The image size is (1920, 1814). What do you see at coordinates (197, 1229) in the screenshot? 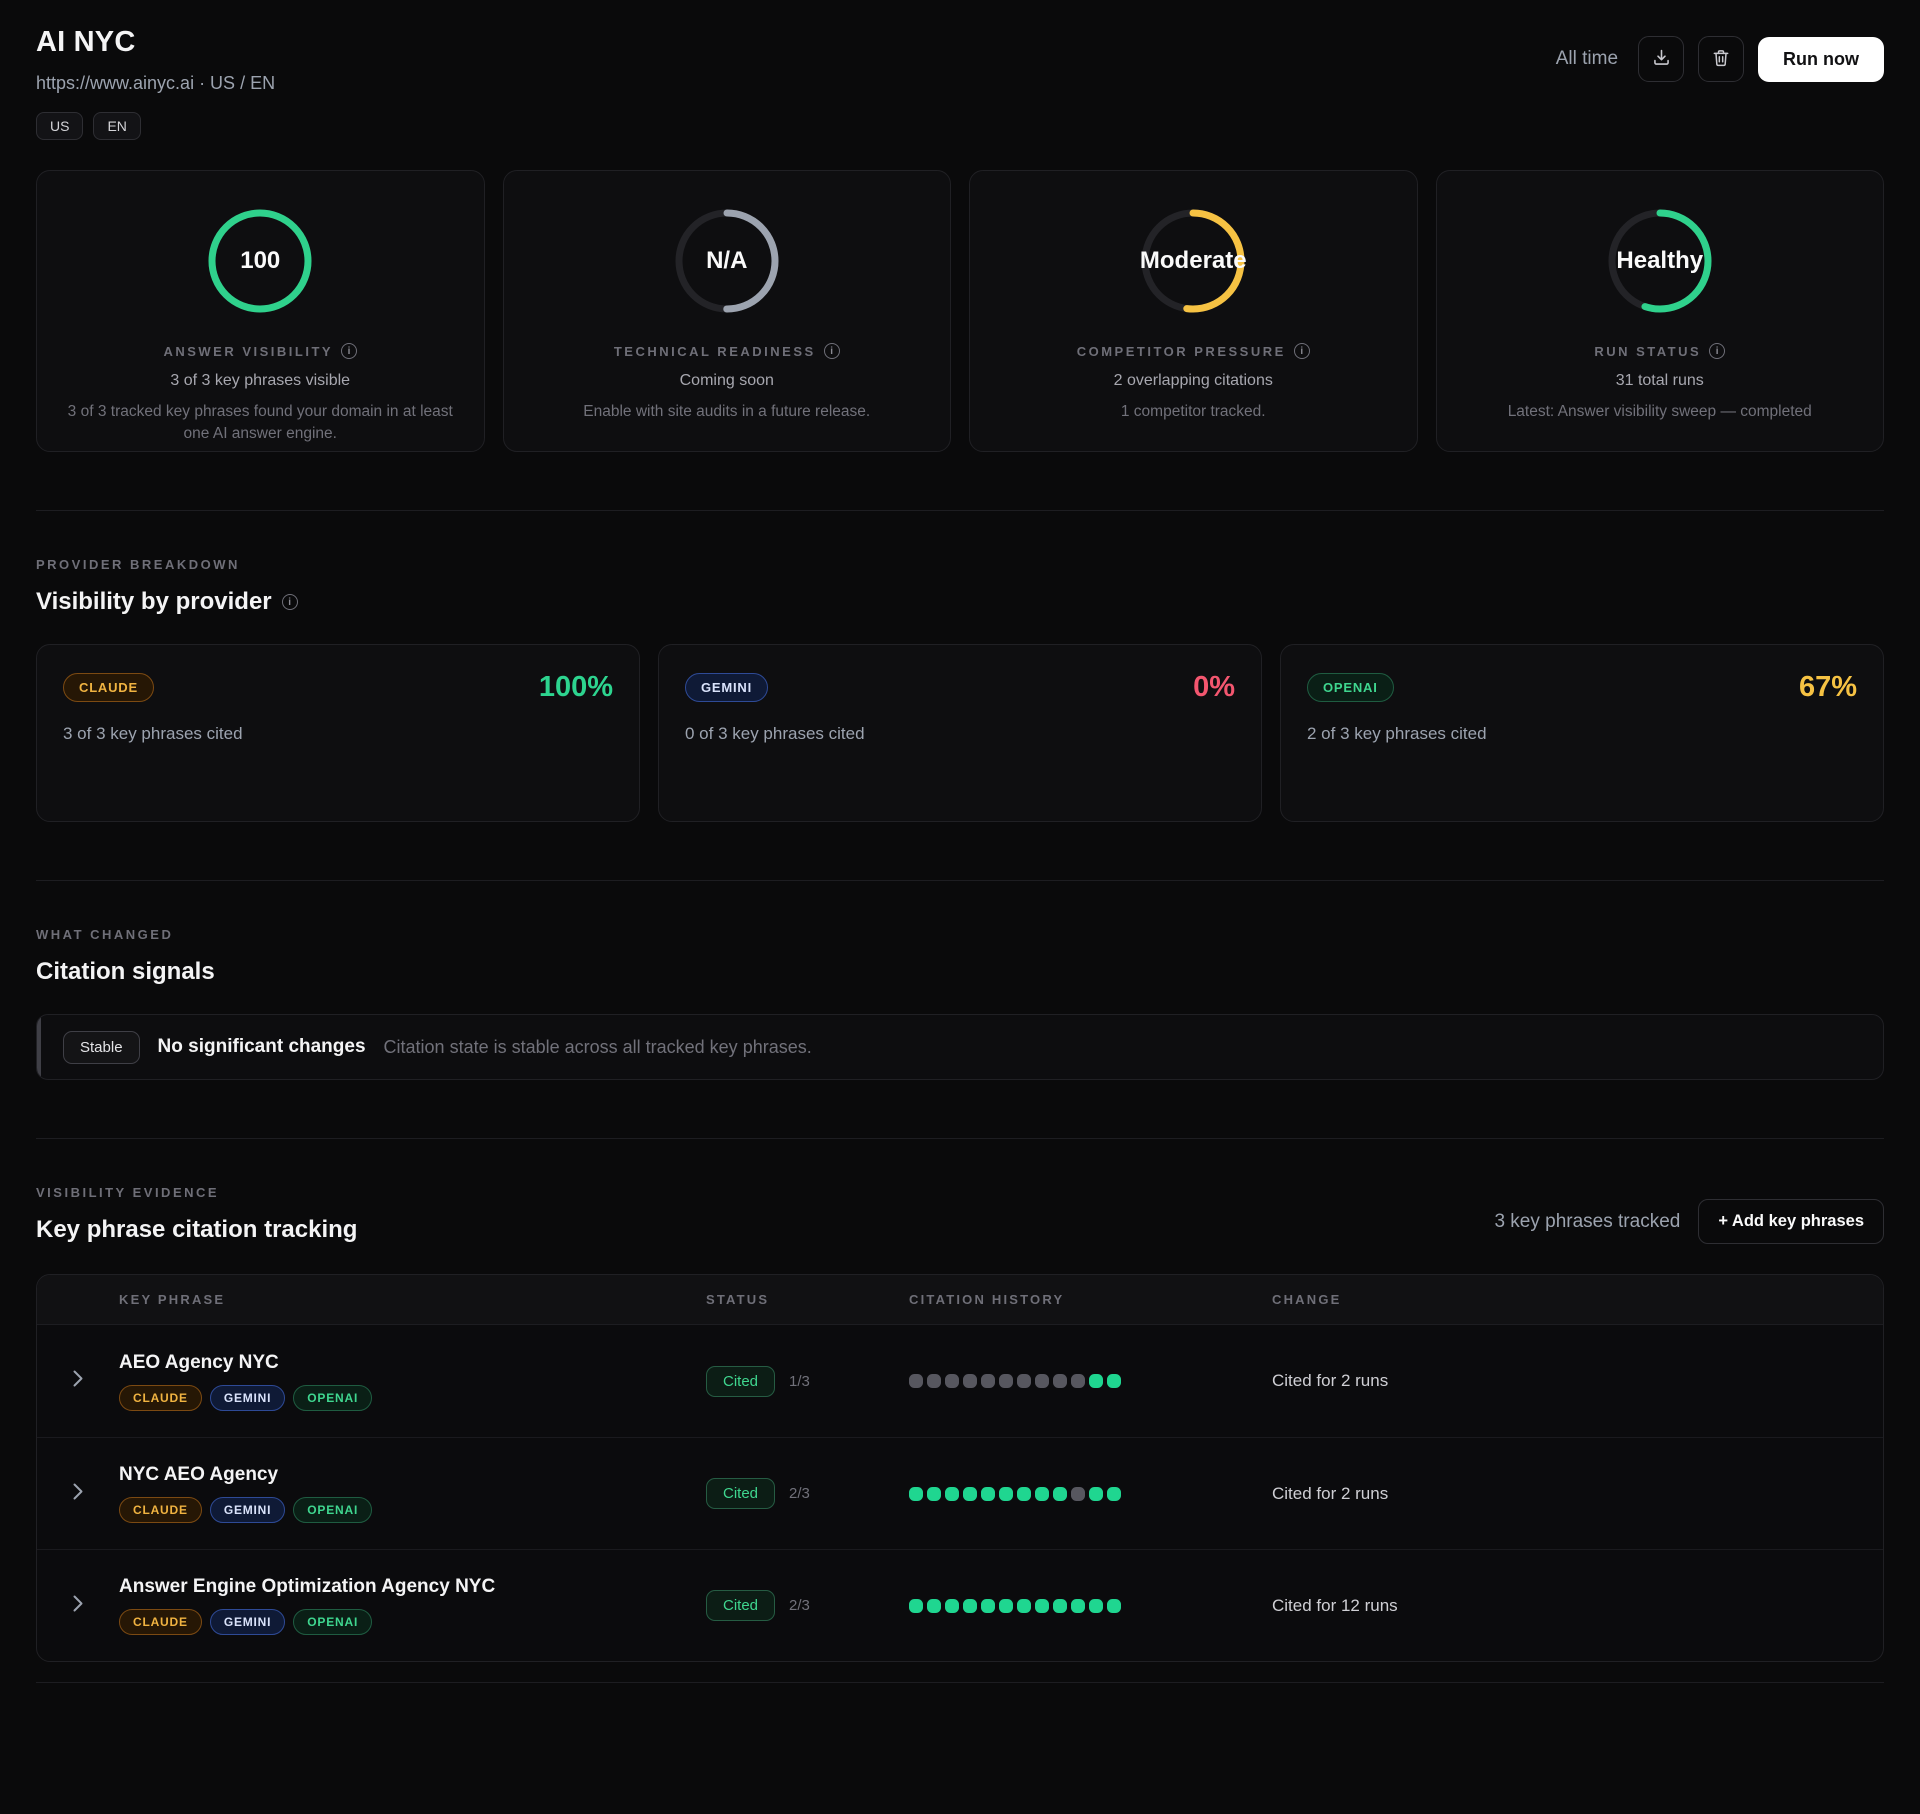
I see `section-title: Key phrase citation tracking` at bounding box center [197, 1229].